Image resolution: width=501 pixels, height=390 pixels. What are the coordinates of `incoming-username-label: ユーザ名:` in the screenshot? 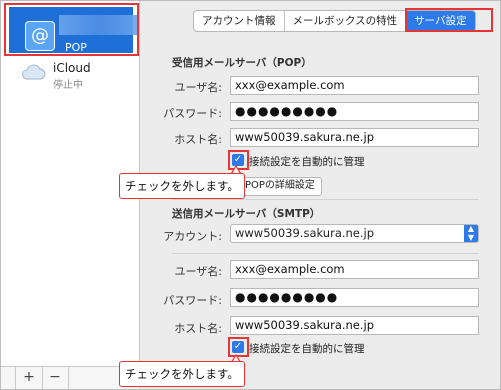 It's located at (198, 87).